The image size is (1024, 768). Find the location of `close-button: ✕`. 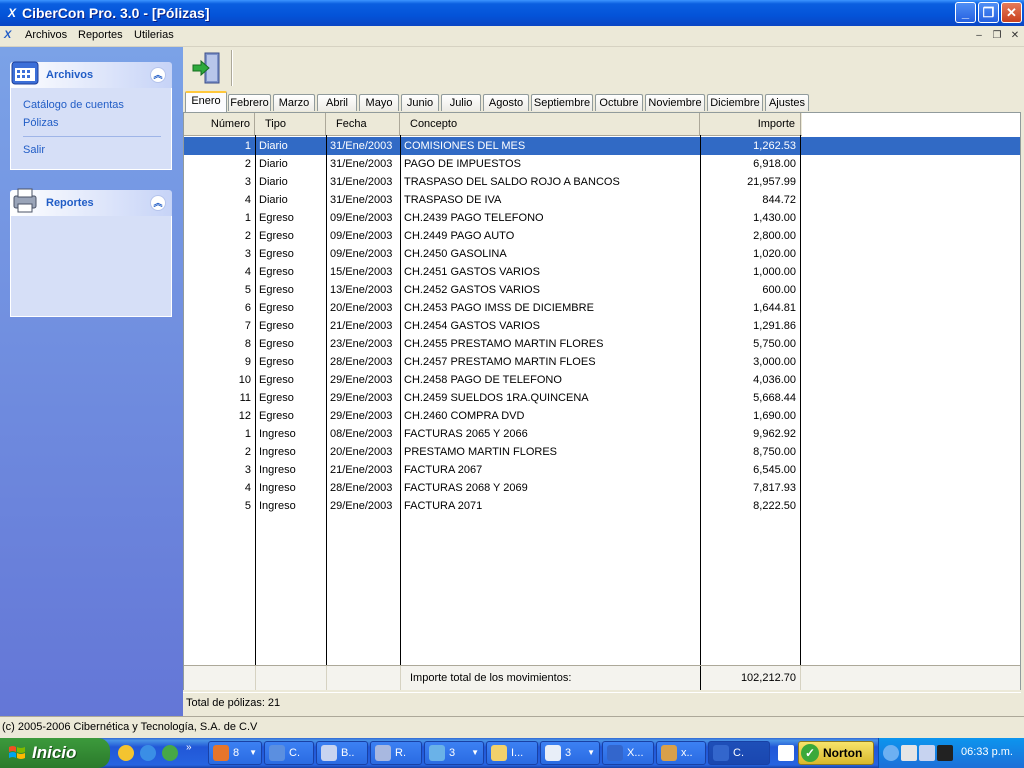

close-button: ✕ is located at coordinates (1011, 12).